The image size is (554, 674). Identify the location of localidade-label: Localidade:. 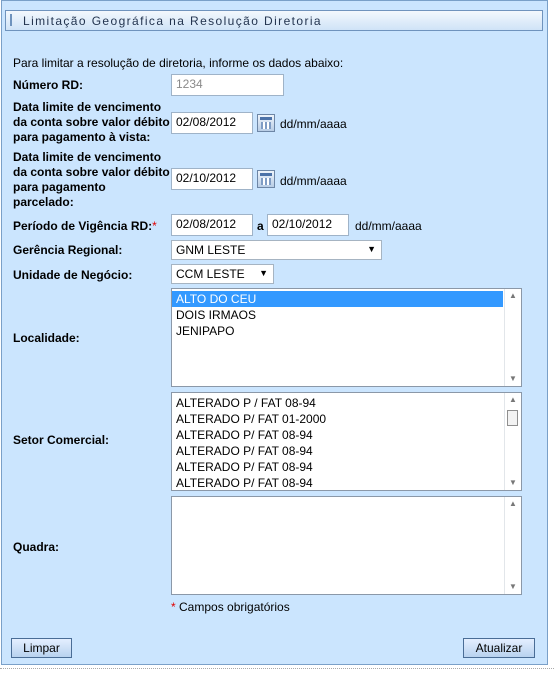
(46, 338).